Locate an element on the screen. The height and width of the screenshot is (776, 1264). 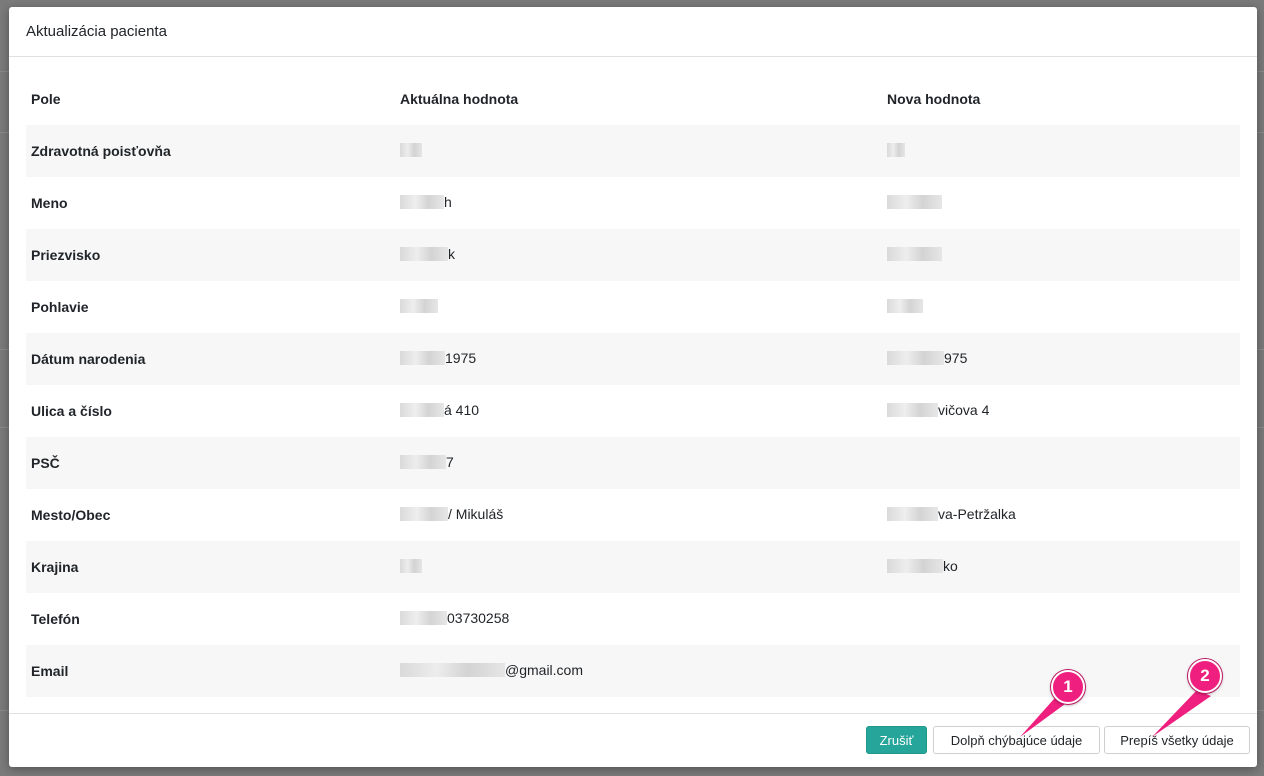
field-label: PSČ is located at coordinates (210, 463).